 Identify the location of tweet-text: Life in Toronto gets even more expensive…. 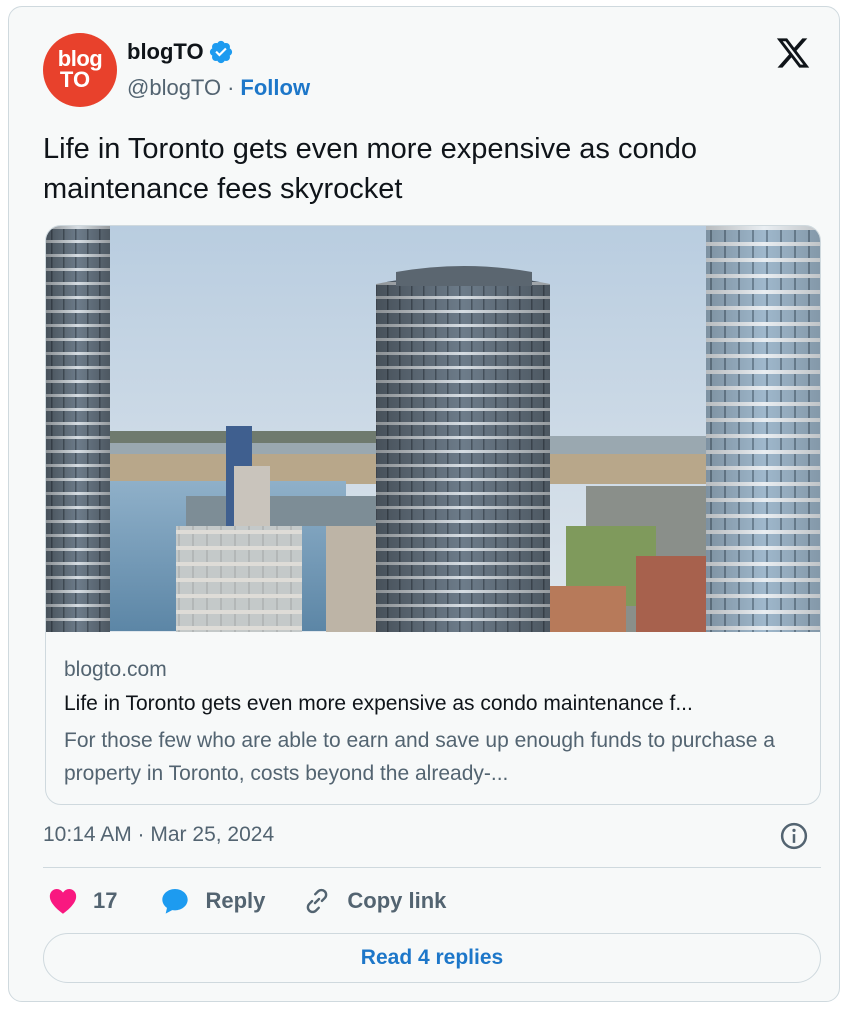
(370, 169).